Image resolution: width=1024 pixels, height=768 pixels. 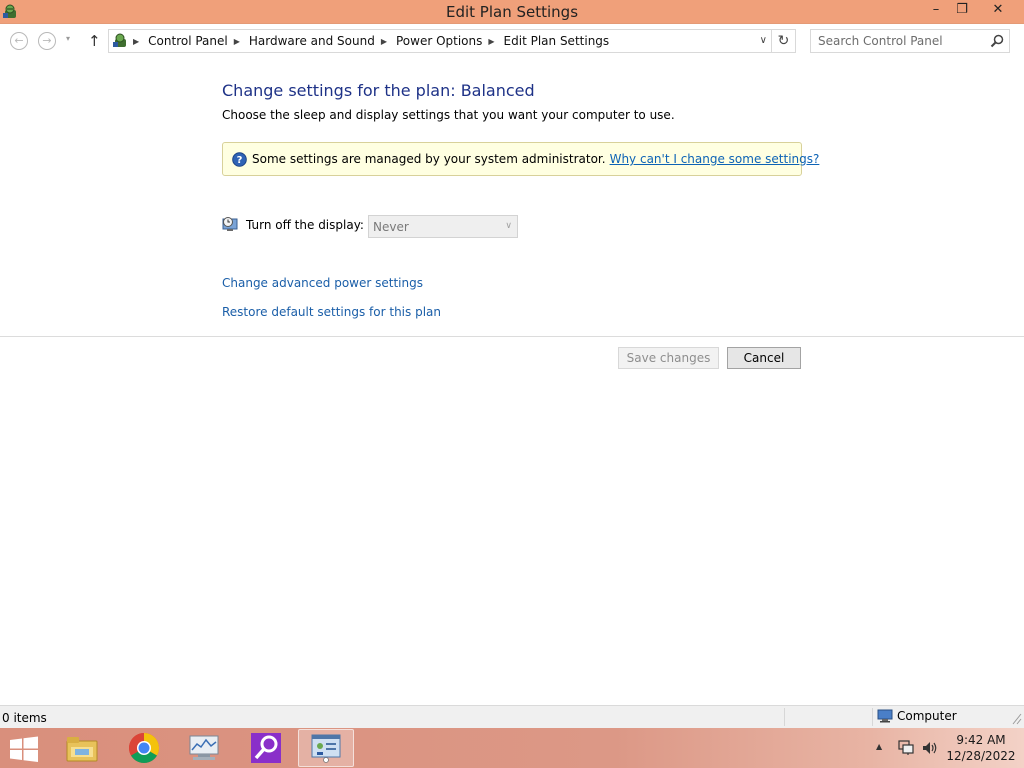 What do you see at coordinates (305, 225) in the screenshot?
I see `turn-off-display-label: Turn off the display:` at bounding box center [305, 225].